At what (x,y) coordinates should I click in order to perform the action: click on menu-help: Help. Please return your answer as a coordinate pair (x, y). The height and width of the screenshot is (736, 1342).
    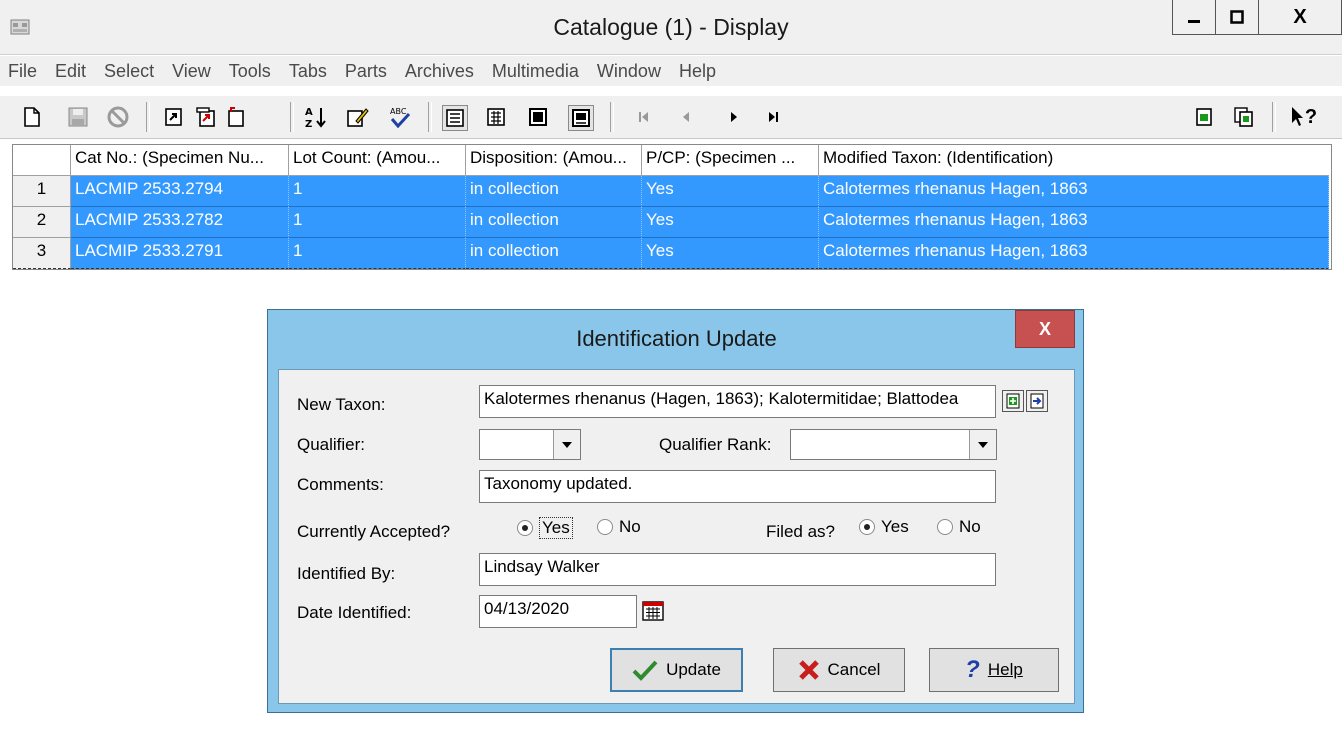
    Looking at the image, I should click on (697, 71).